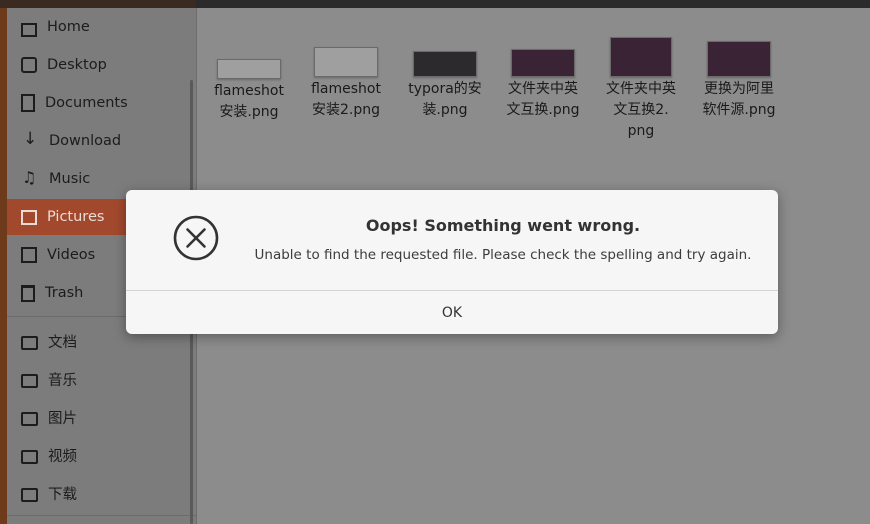 The image size is (870, 524). I want to click on file-name-line: 文互换2., so click(641, 110).